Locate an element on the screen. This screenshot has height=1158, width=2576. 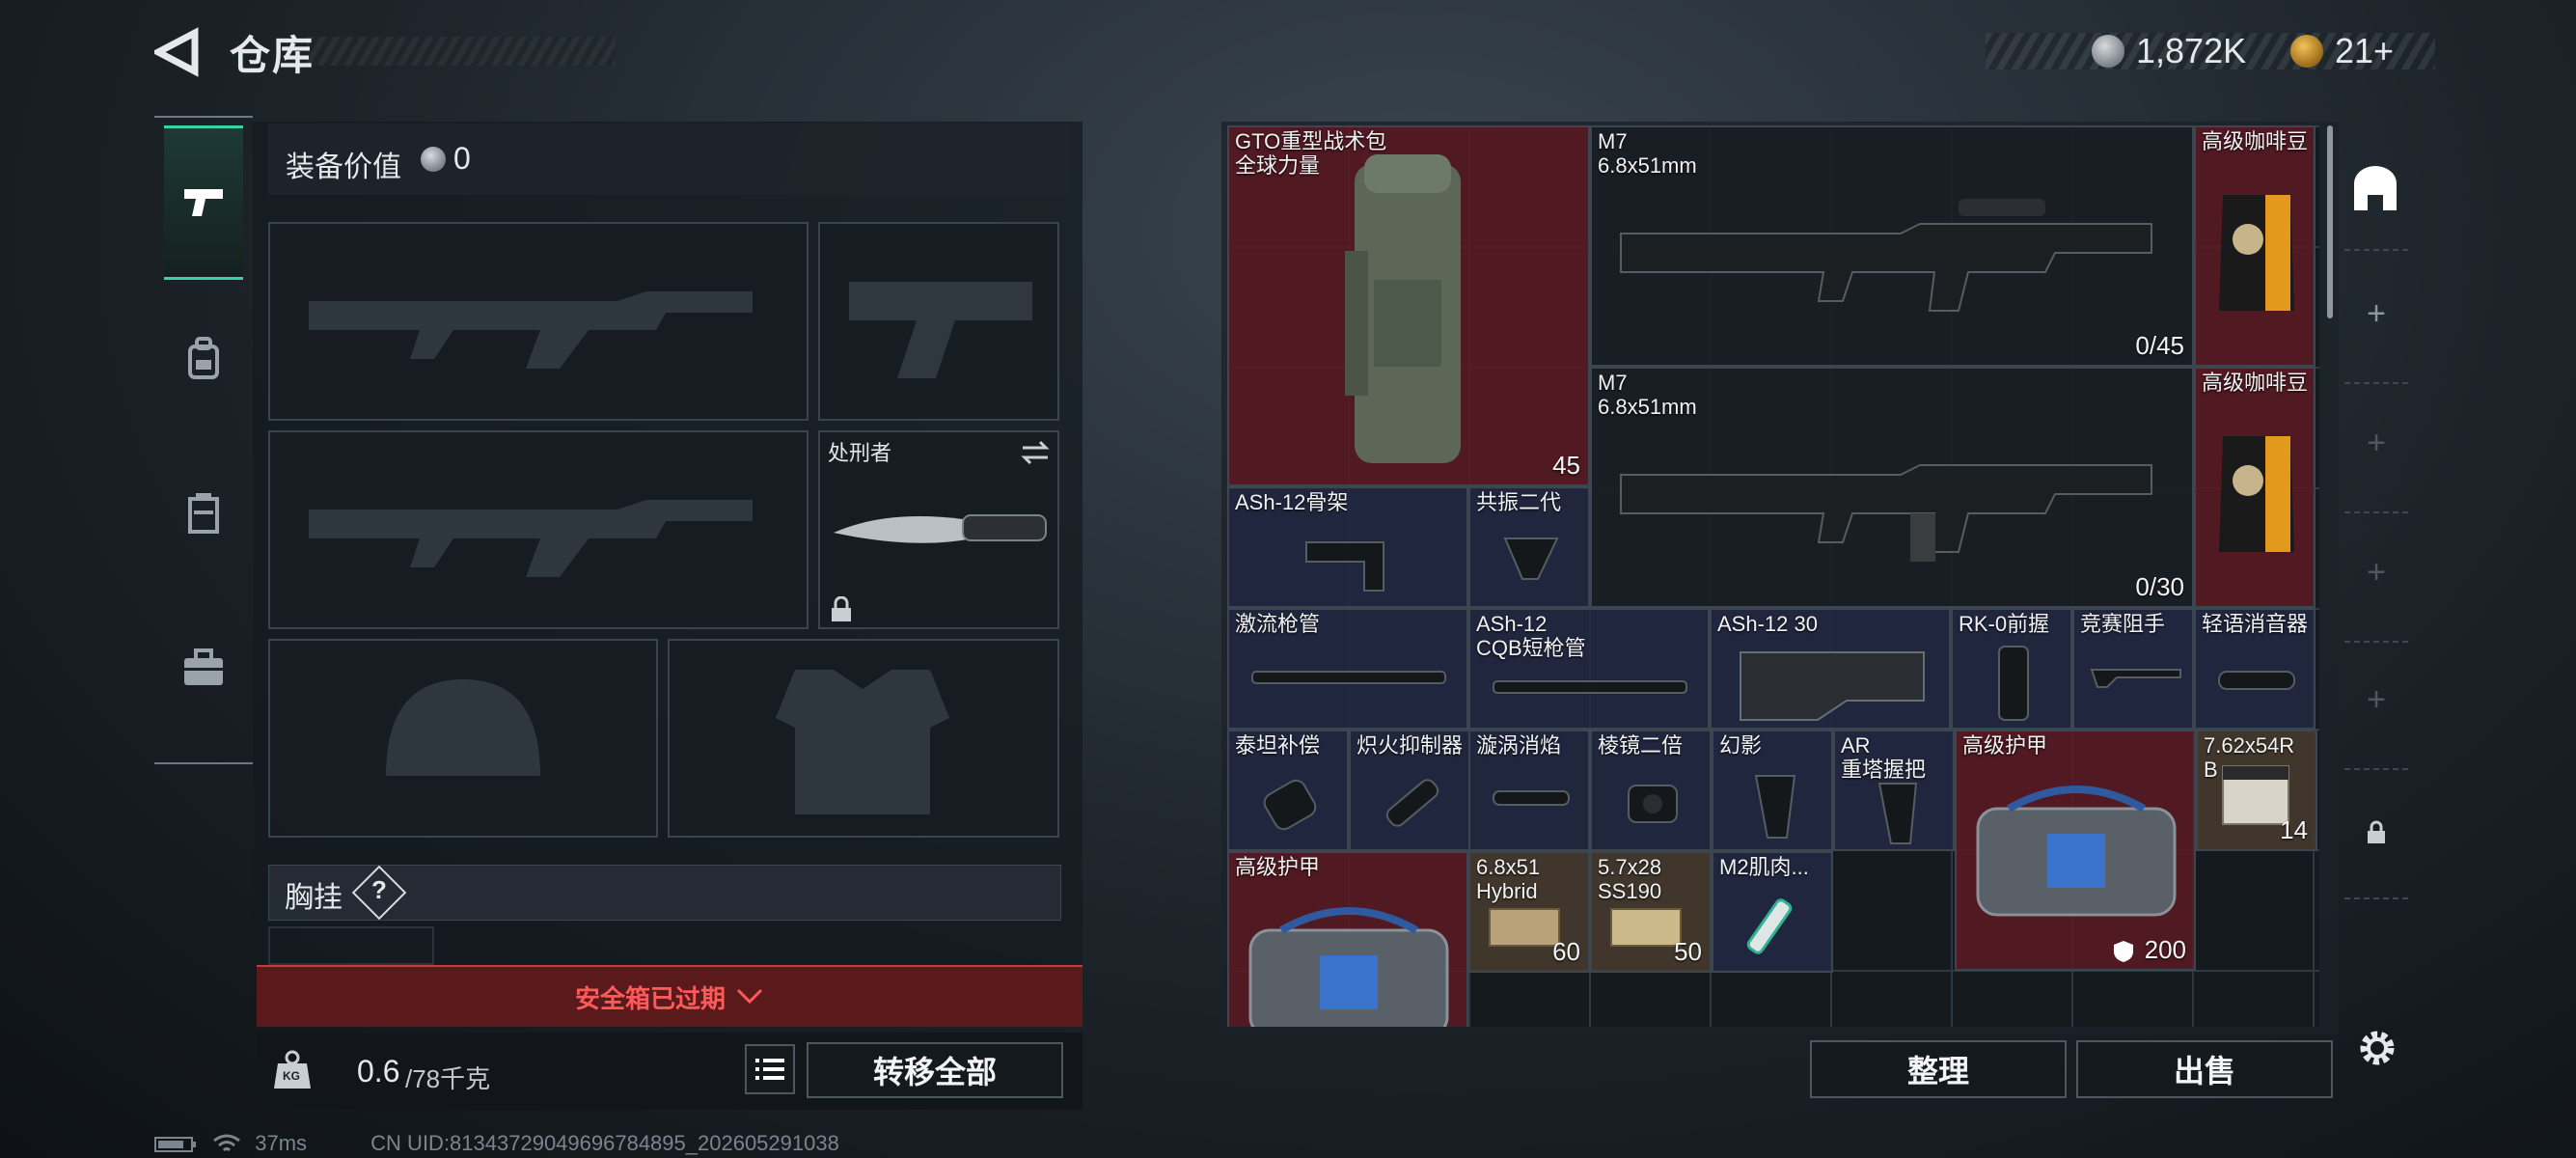
pistol-icon is located at coordinates (204, 202).